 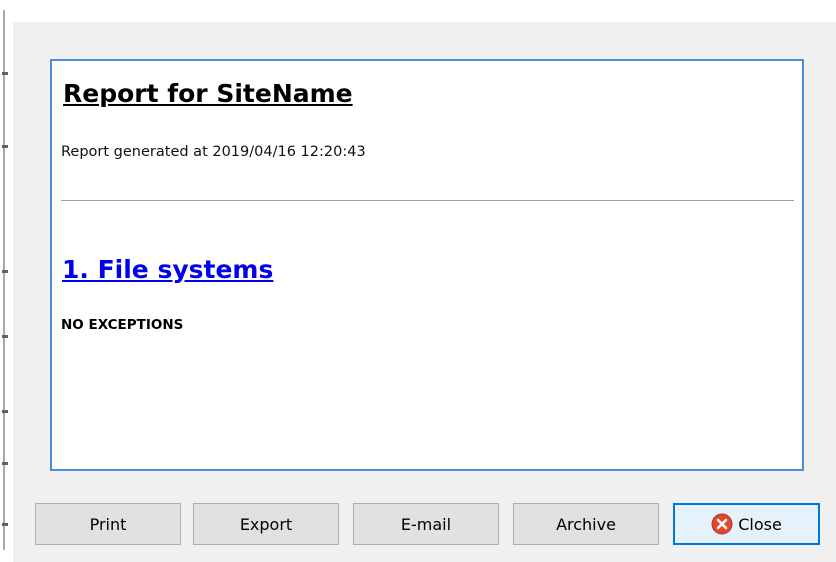 I want to click on close-button-label: Close, so click(x=760, y=524).